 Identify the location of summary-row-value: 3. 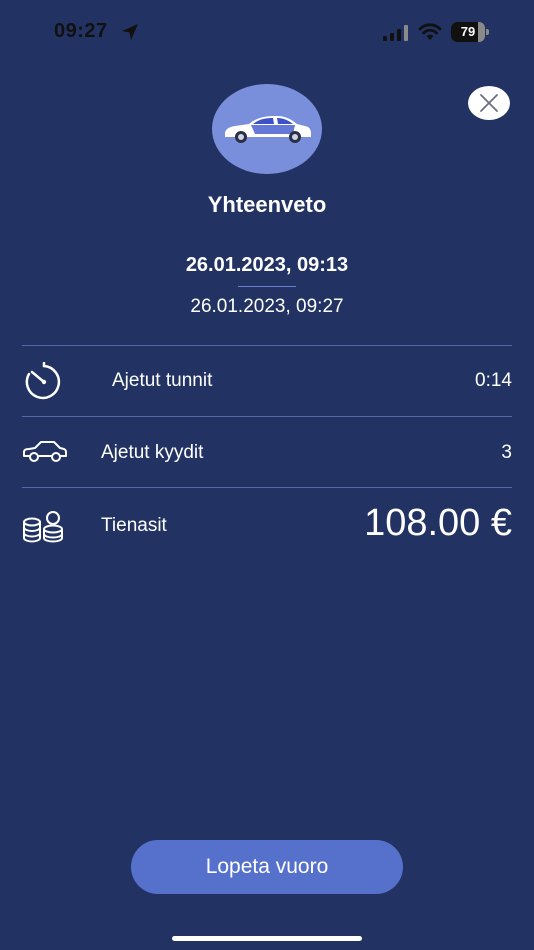
(506, 452).